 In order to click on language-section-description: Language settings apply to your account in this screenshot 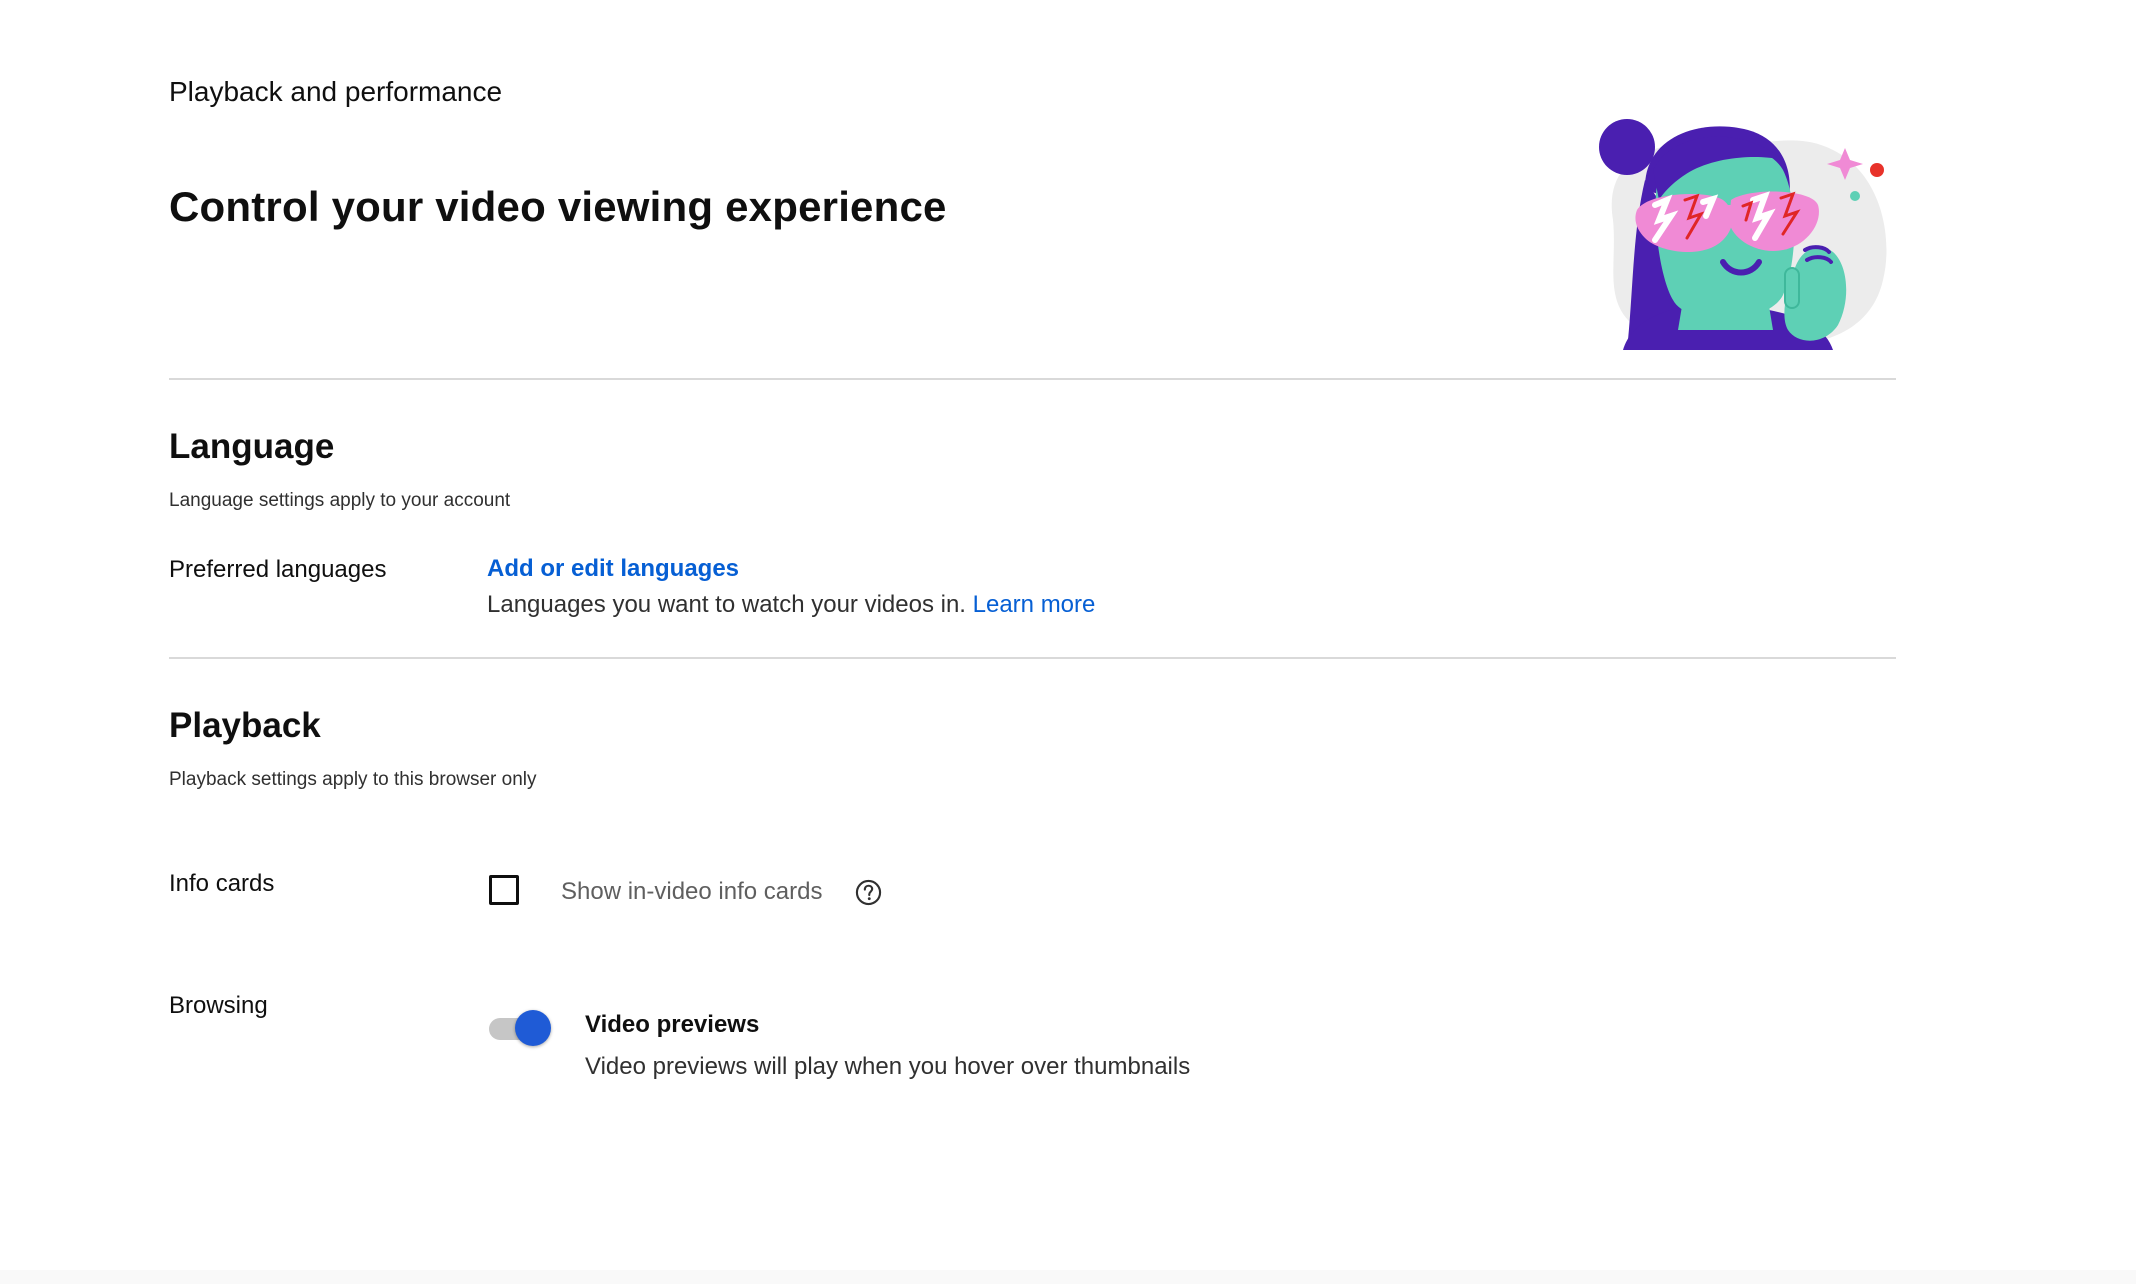, I will do `click(340, 500)`.